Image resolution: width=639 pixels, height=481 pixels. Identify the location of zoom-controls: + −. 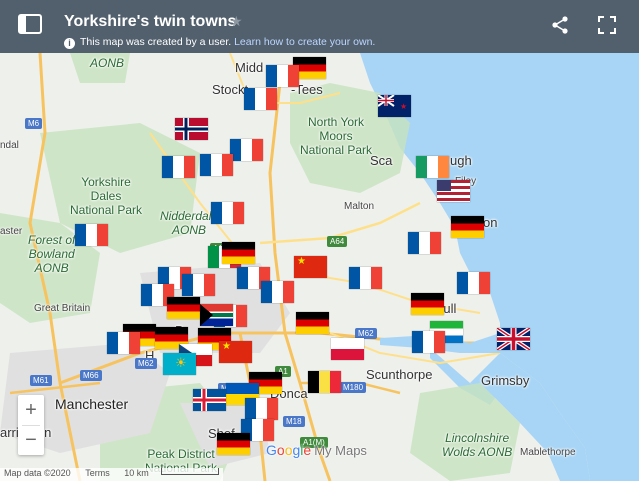
(31, 425).